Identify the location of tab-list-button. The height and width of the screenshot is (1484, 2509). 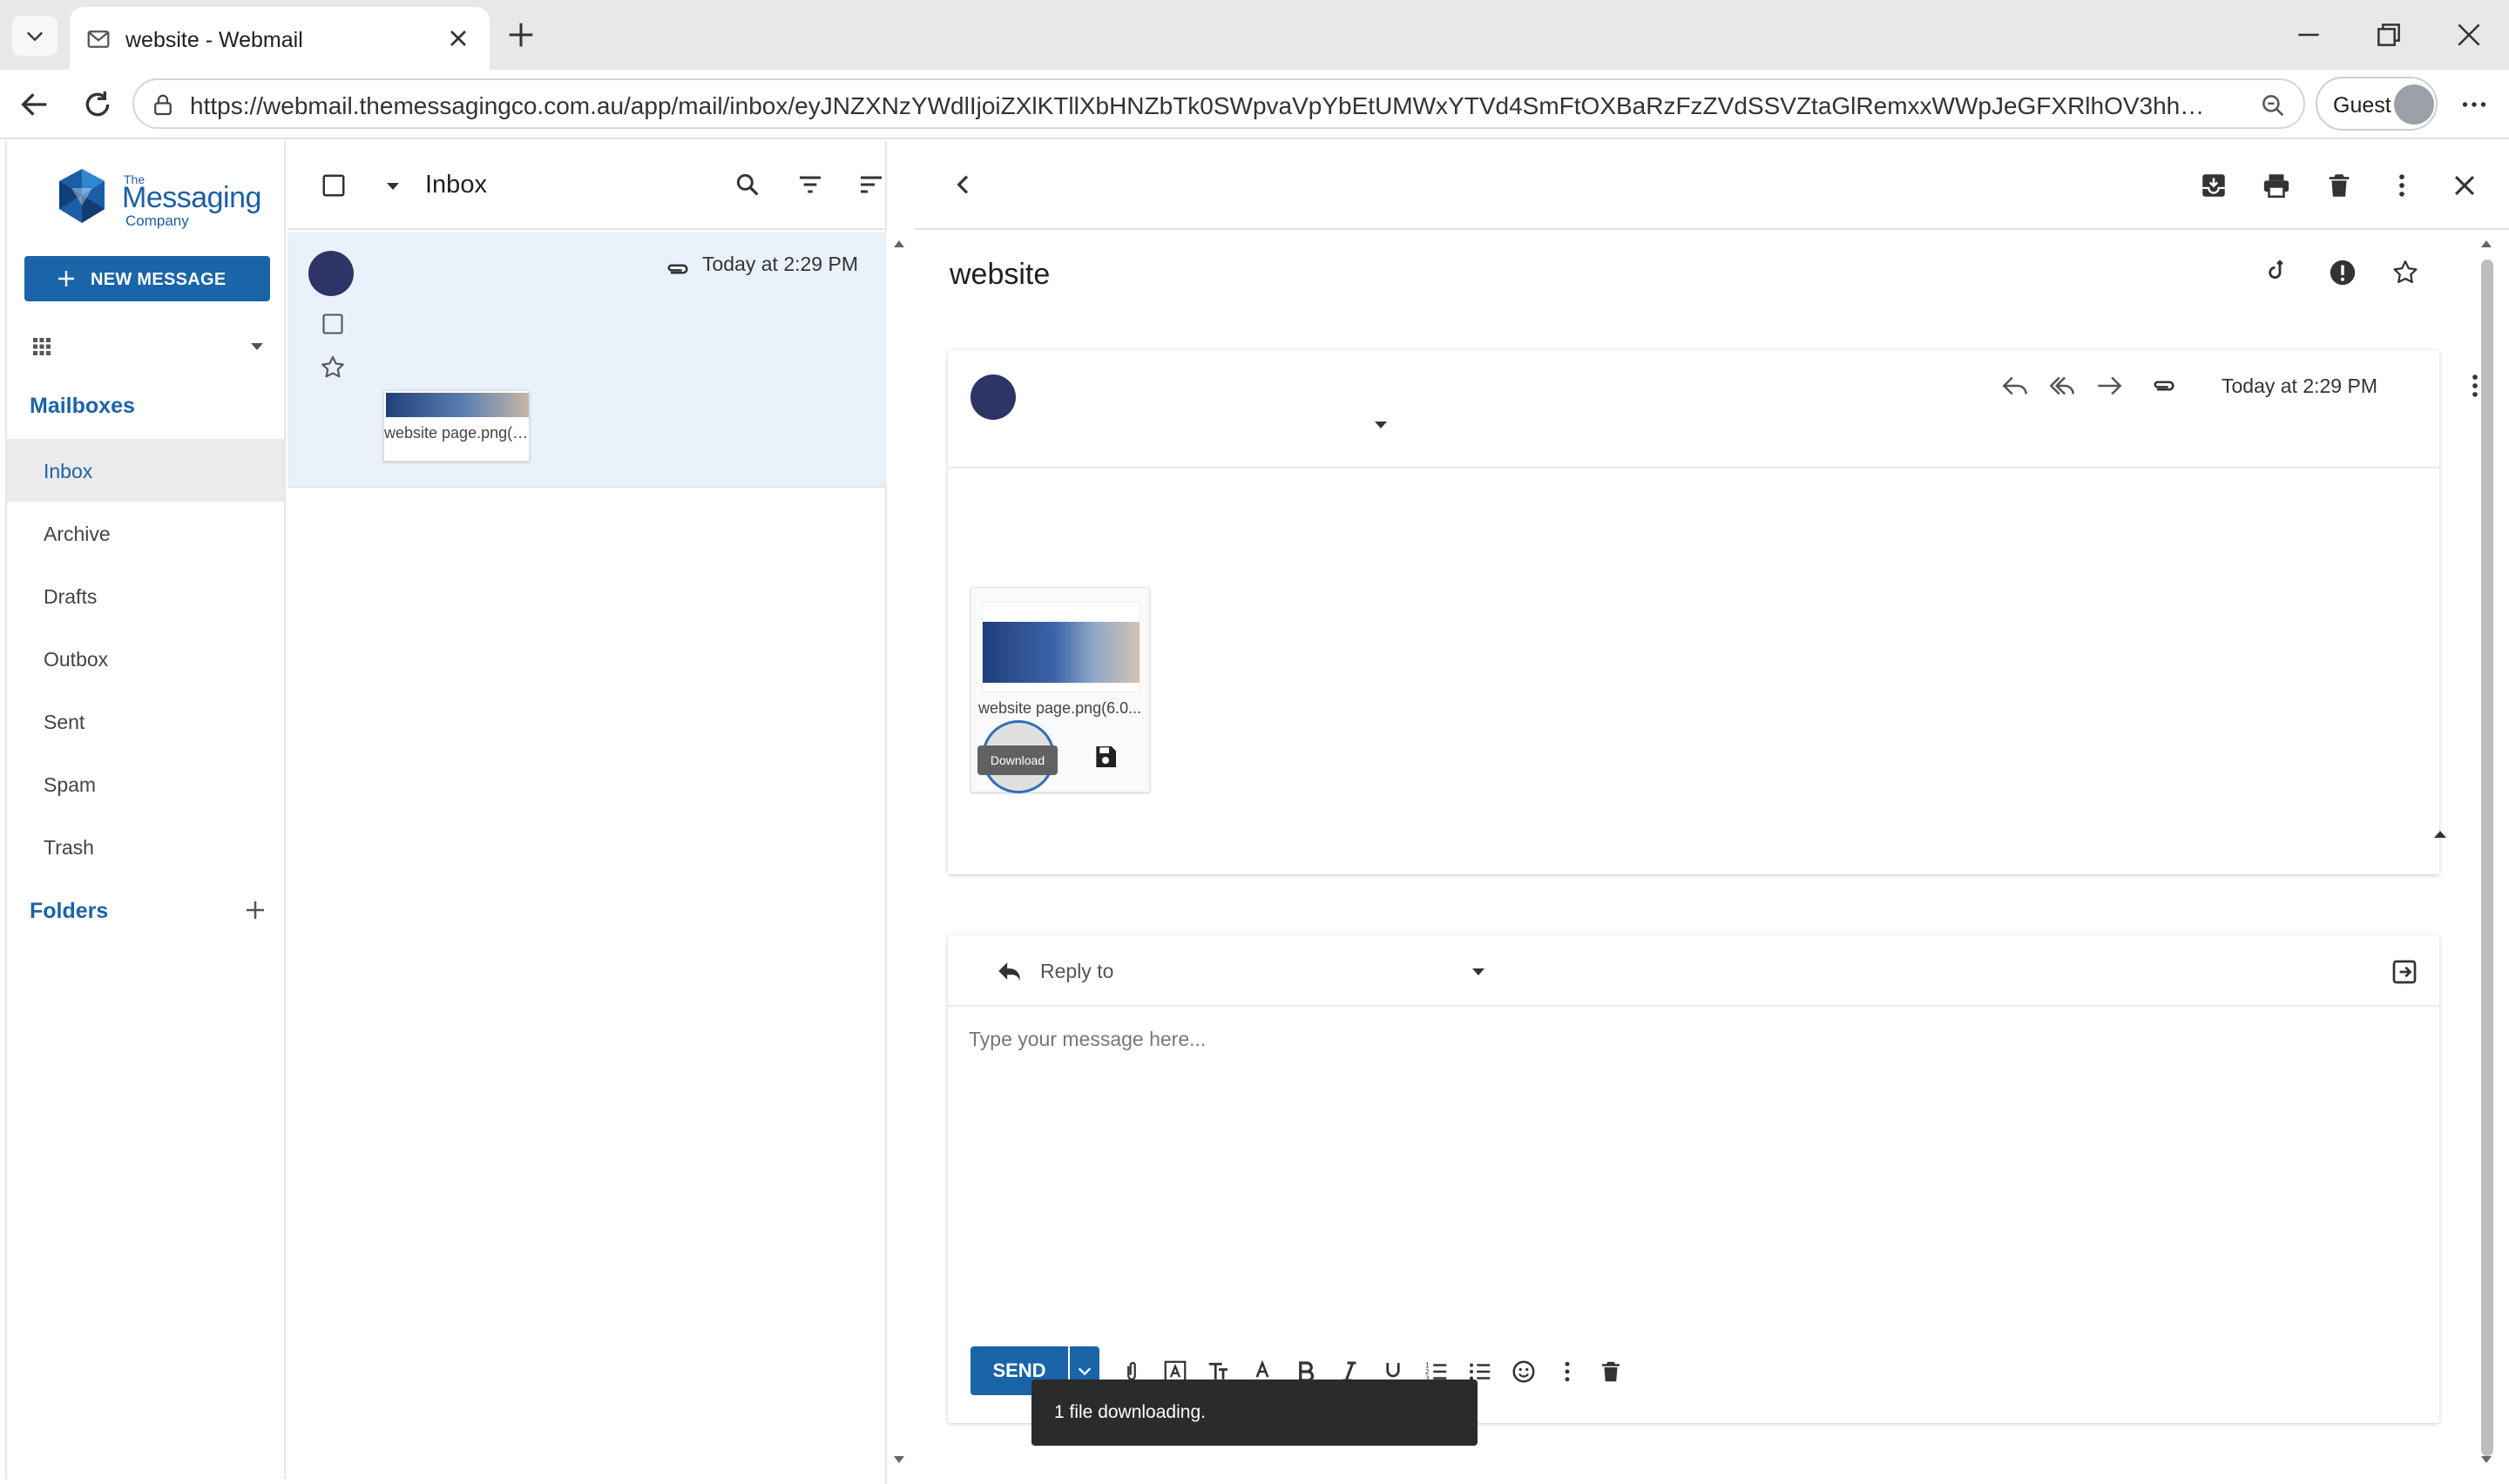
(34, 36).